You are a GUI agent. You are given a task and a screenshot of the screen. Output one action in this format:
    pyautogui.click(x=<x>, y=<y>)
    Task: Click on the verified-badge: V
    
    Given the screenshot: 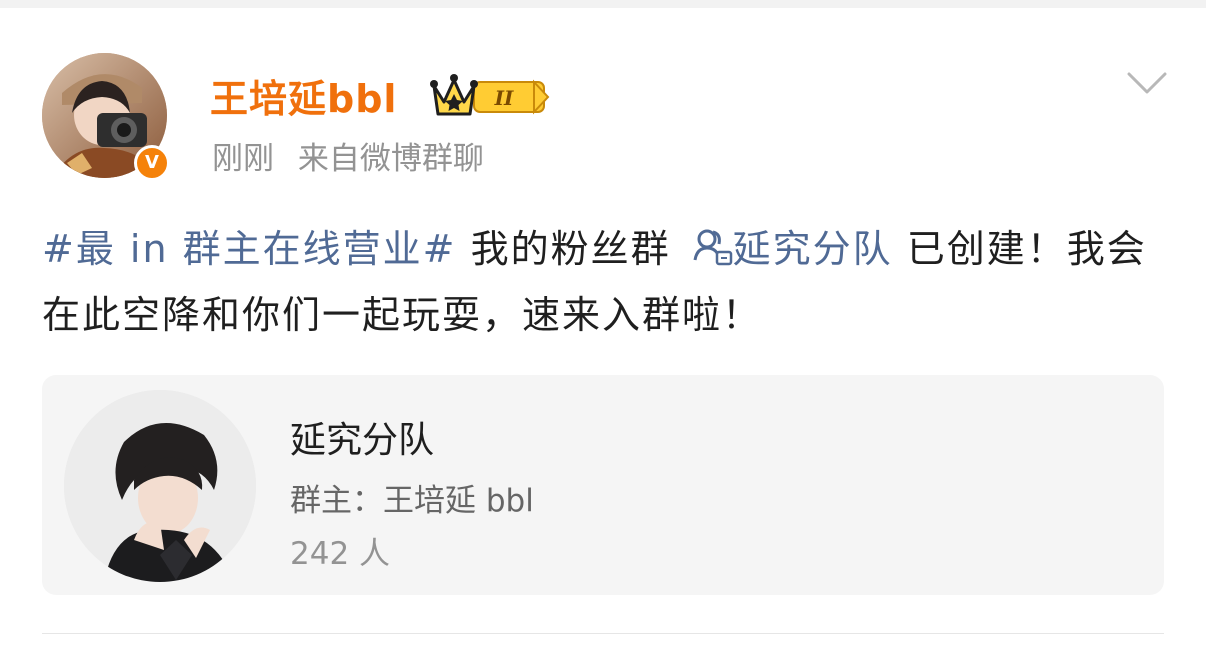 What is the action you would take?
    pyautogui.click(x=152, y=163)
    